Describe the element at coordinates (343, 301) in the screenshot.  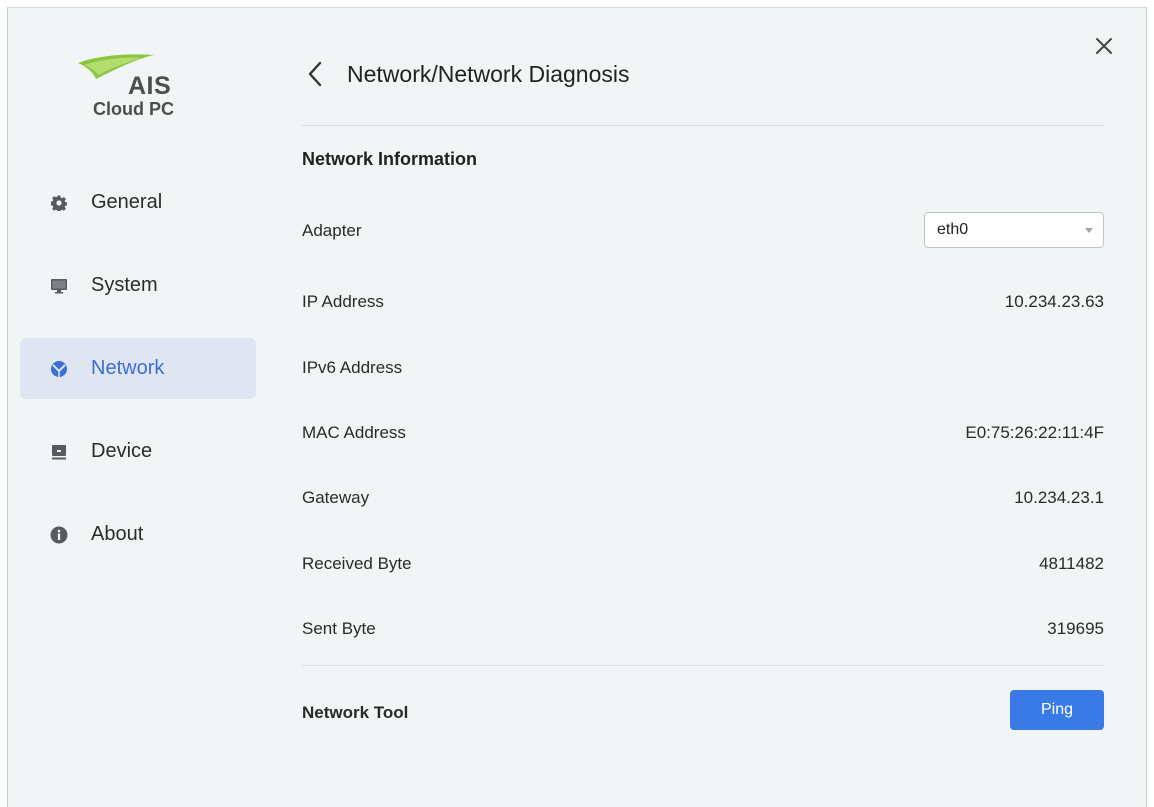
I see `ip-address-label: IP Address` at that location.